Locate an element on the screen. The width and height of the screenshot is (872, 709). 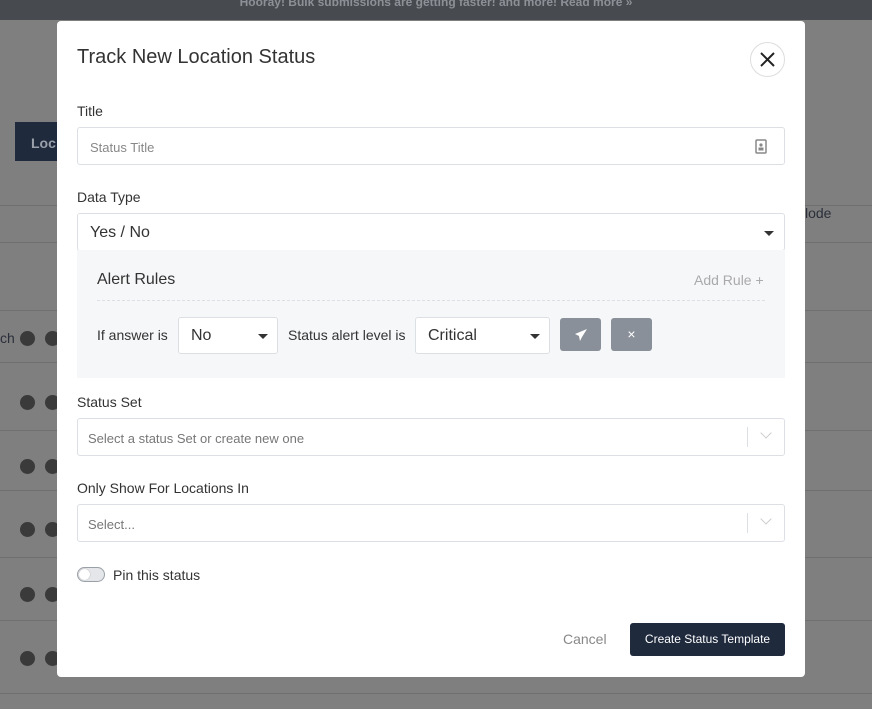
close-icon: × is located at coordinates (631, 334).